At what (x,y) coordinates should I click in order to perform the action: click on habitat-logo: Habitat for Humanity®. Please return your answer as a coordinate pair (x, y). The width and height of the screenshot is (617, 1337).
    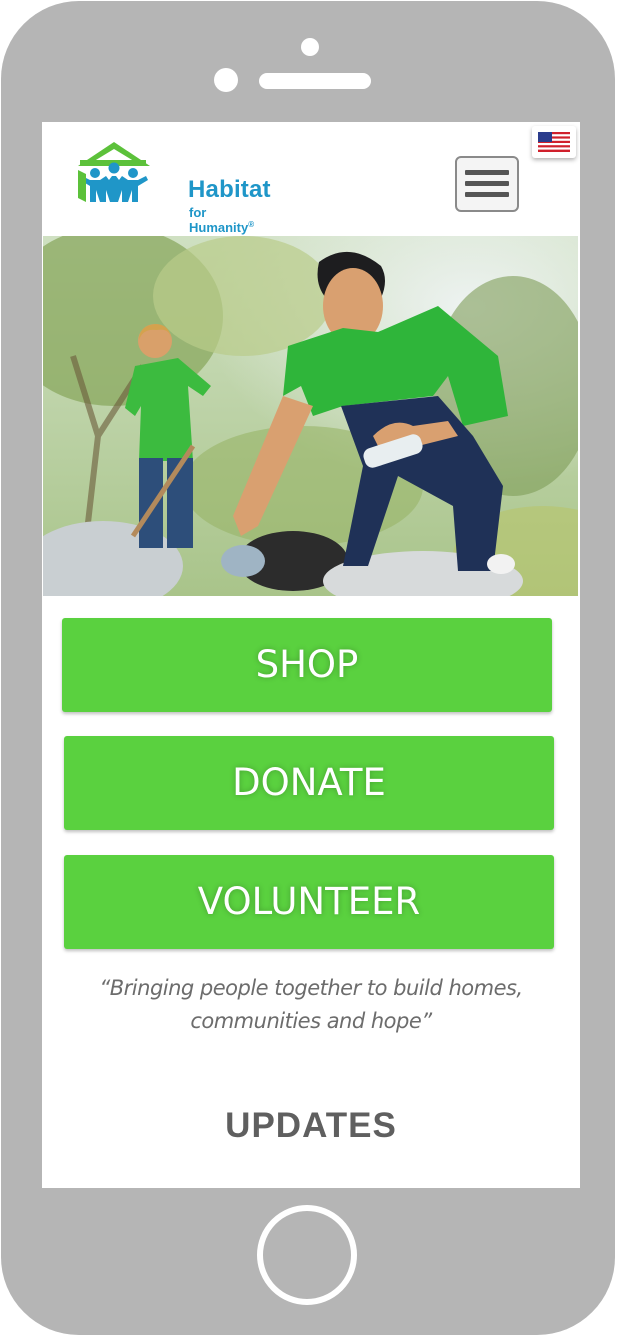
    Looking at the image, I should click on (173, 187).